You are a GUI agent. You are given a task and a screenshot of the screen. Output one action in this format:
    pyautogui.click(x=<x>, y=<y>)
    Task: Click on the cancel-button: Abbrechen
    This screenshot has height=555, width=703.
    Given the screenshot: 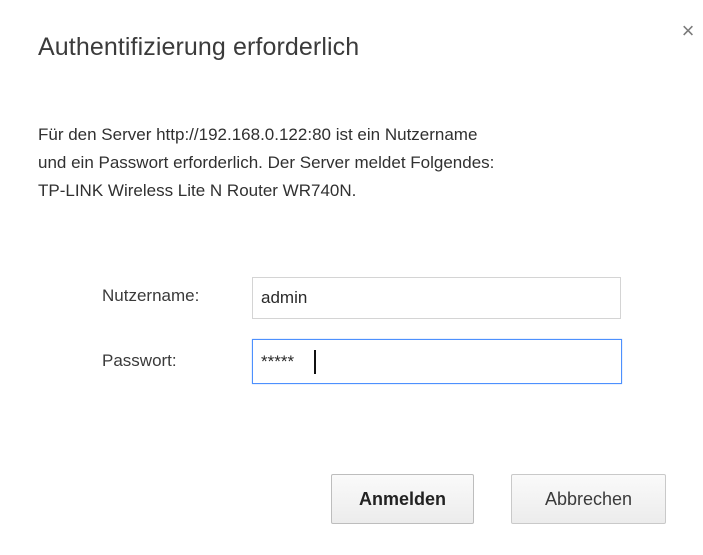 What is the action you would take?
    pyautogui.click(x=588, y=499)
    